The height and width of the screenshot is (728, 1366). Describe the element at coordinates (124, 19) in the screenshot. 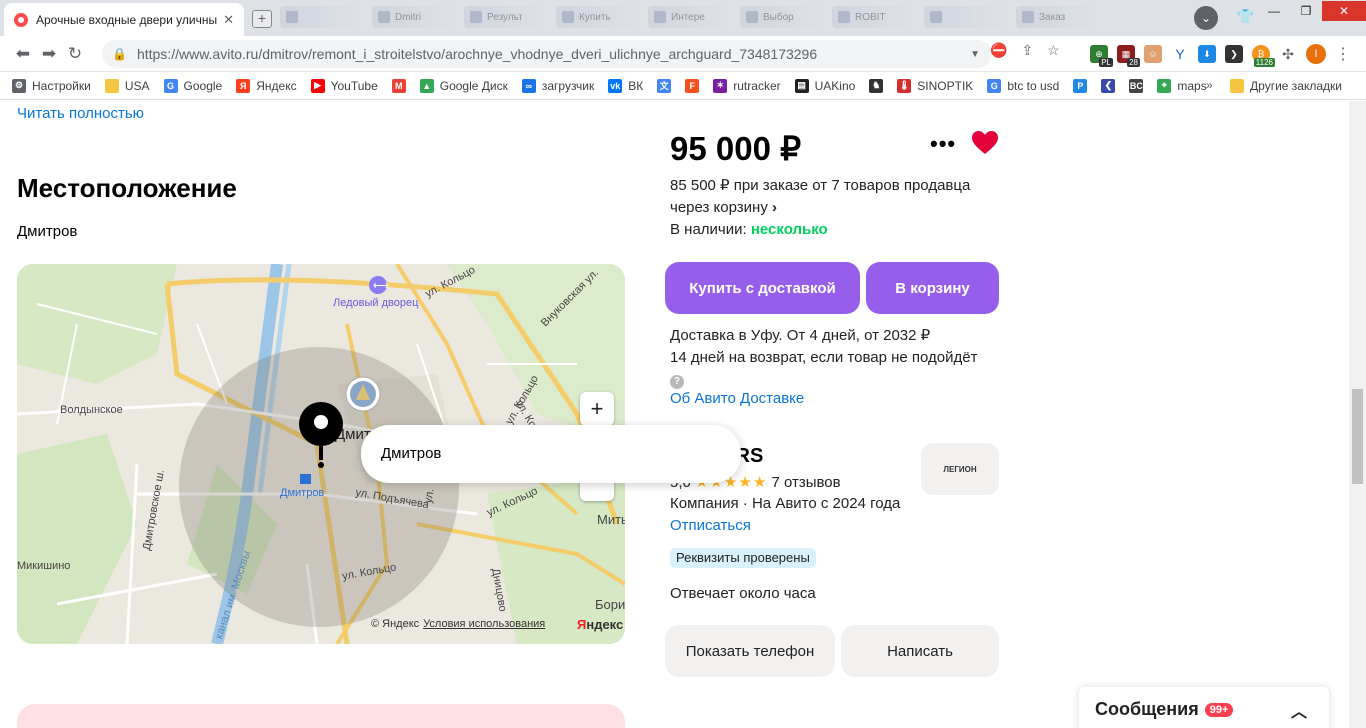

I see `active-tab: Арочные входные двери уличные ✕` at that location.